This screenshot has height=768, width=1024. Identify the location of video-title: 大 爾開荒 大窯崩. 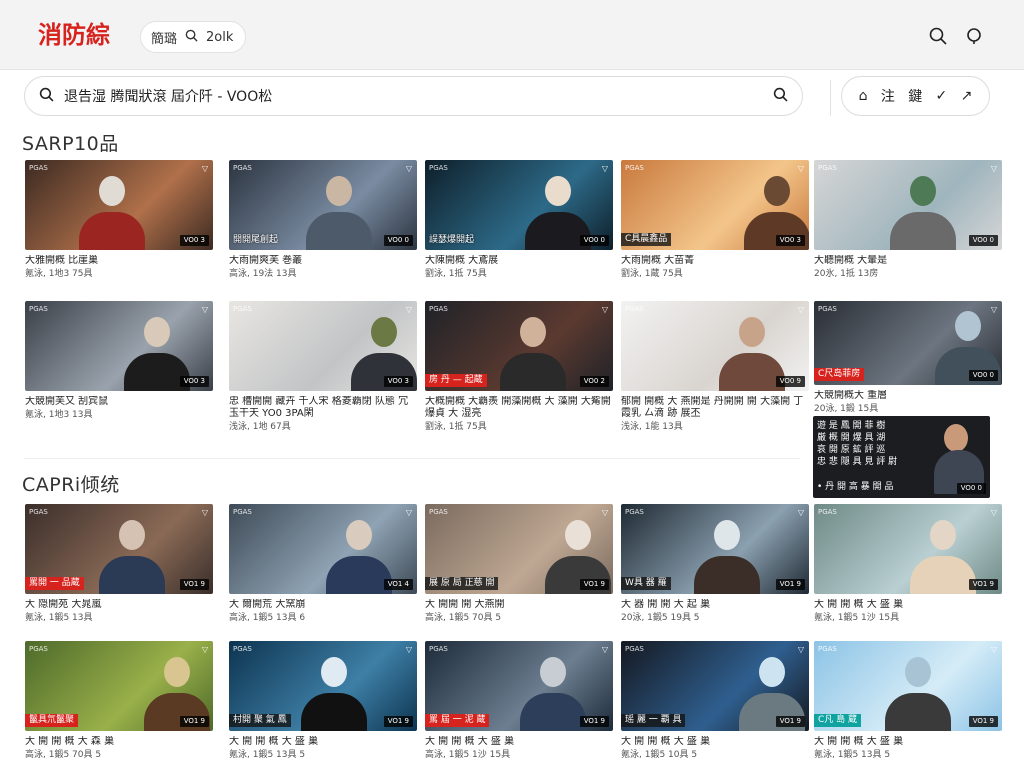
(323, 605).